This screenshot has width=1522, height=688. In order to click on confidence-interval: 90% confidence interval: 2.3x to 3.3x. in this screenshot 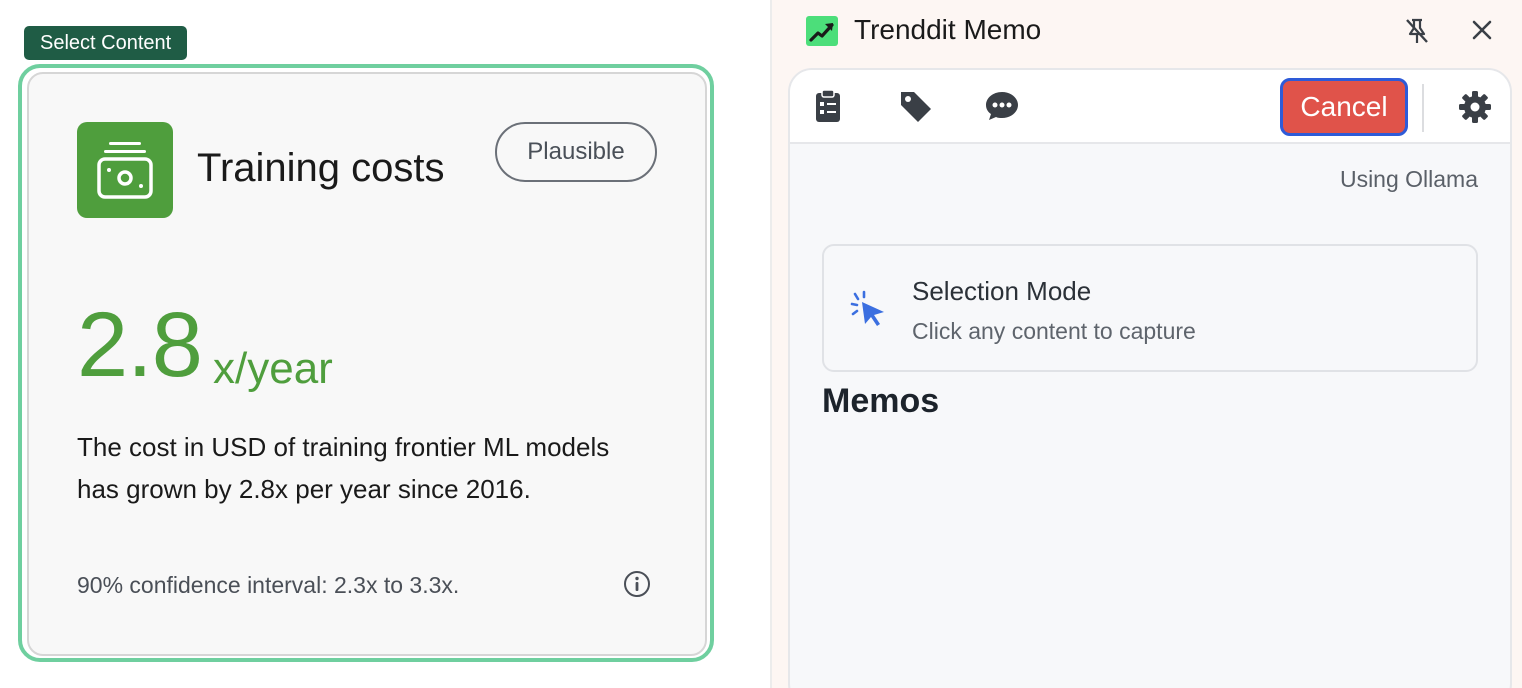, I will do `click(268, 585)`.